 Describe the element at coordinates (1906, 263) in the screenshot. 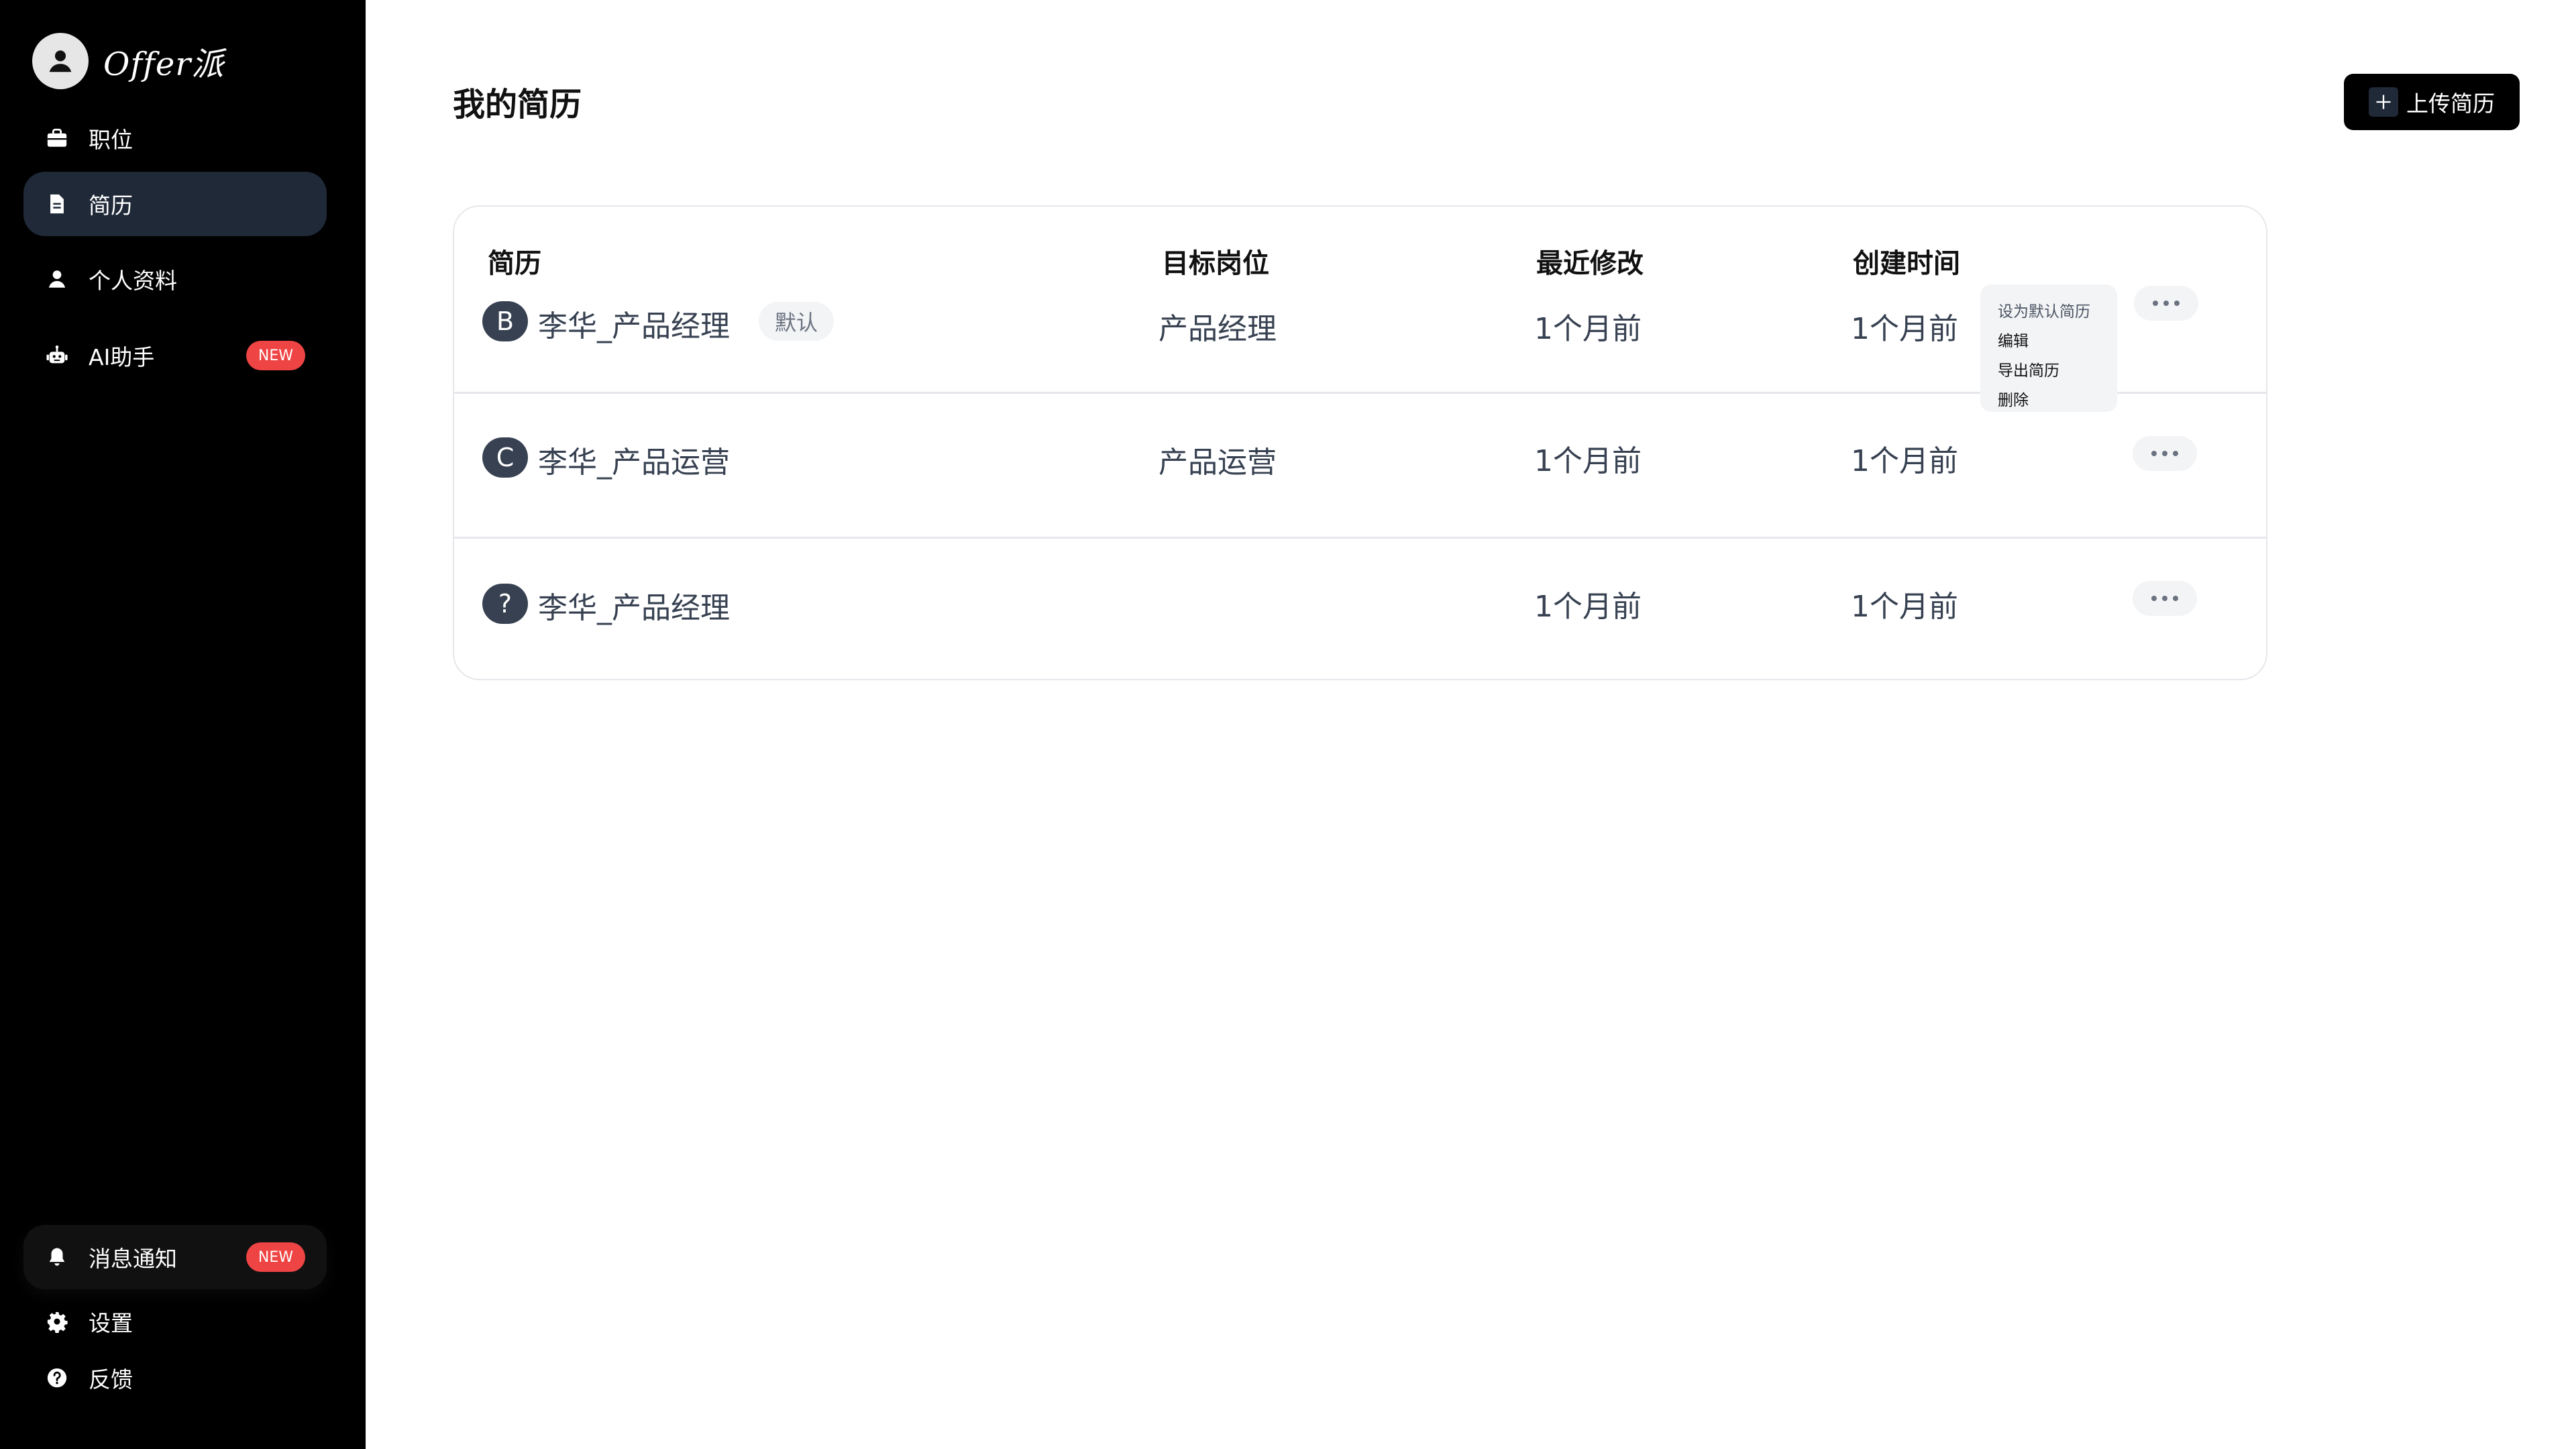

I see `column-header-created-time: 创建时间` at that location.